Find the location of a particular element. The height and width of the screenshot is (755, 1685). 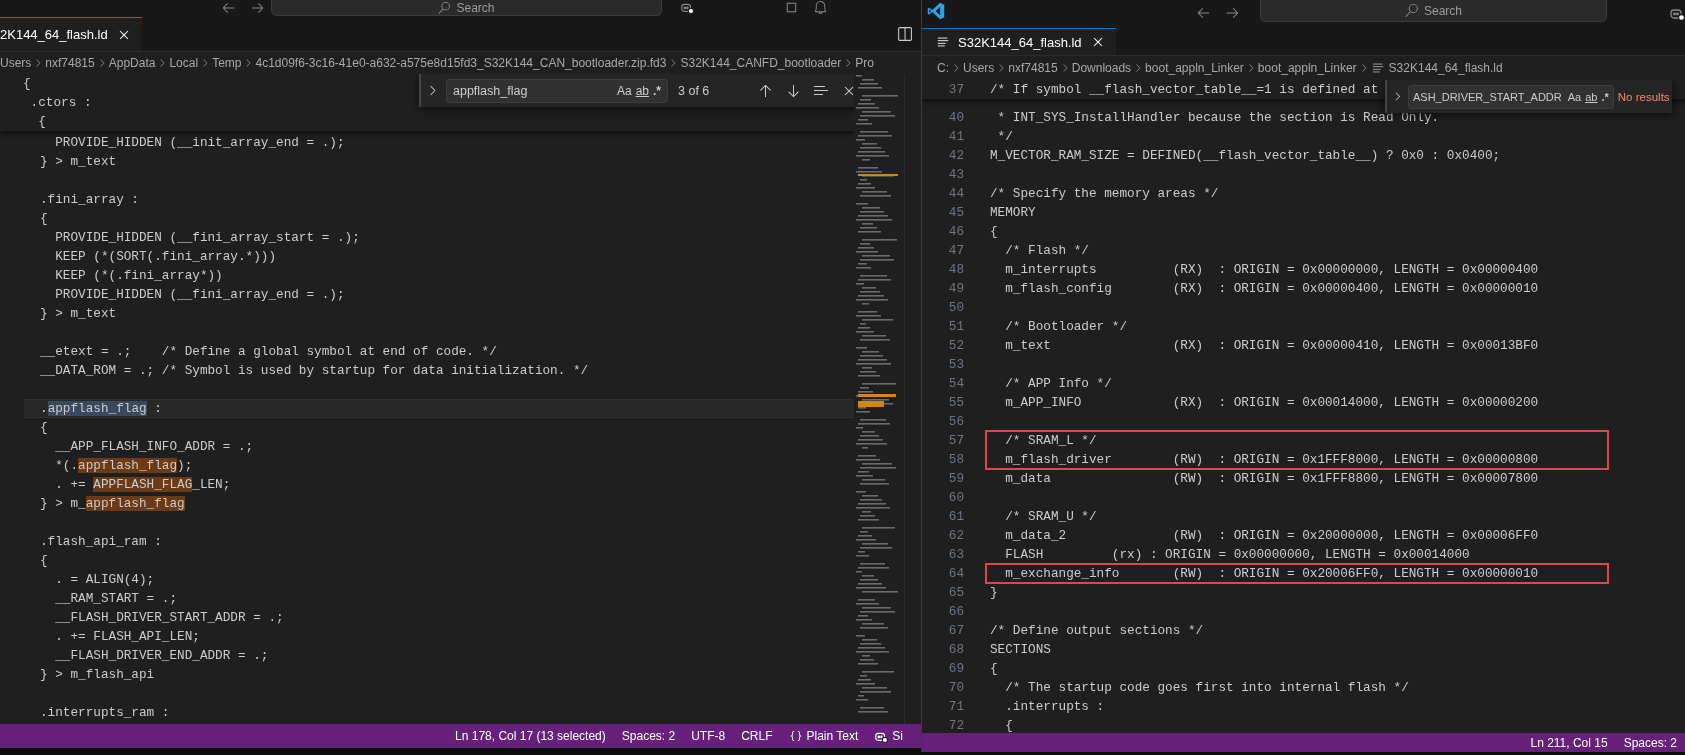

breadcrumb-item: S32K144_CANFD_bootloader is located at coordinates (761, 63).